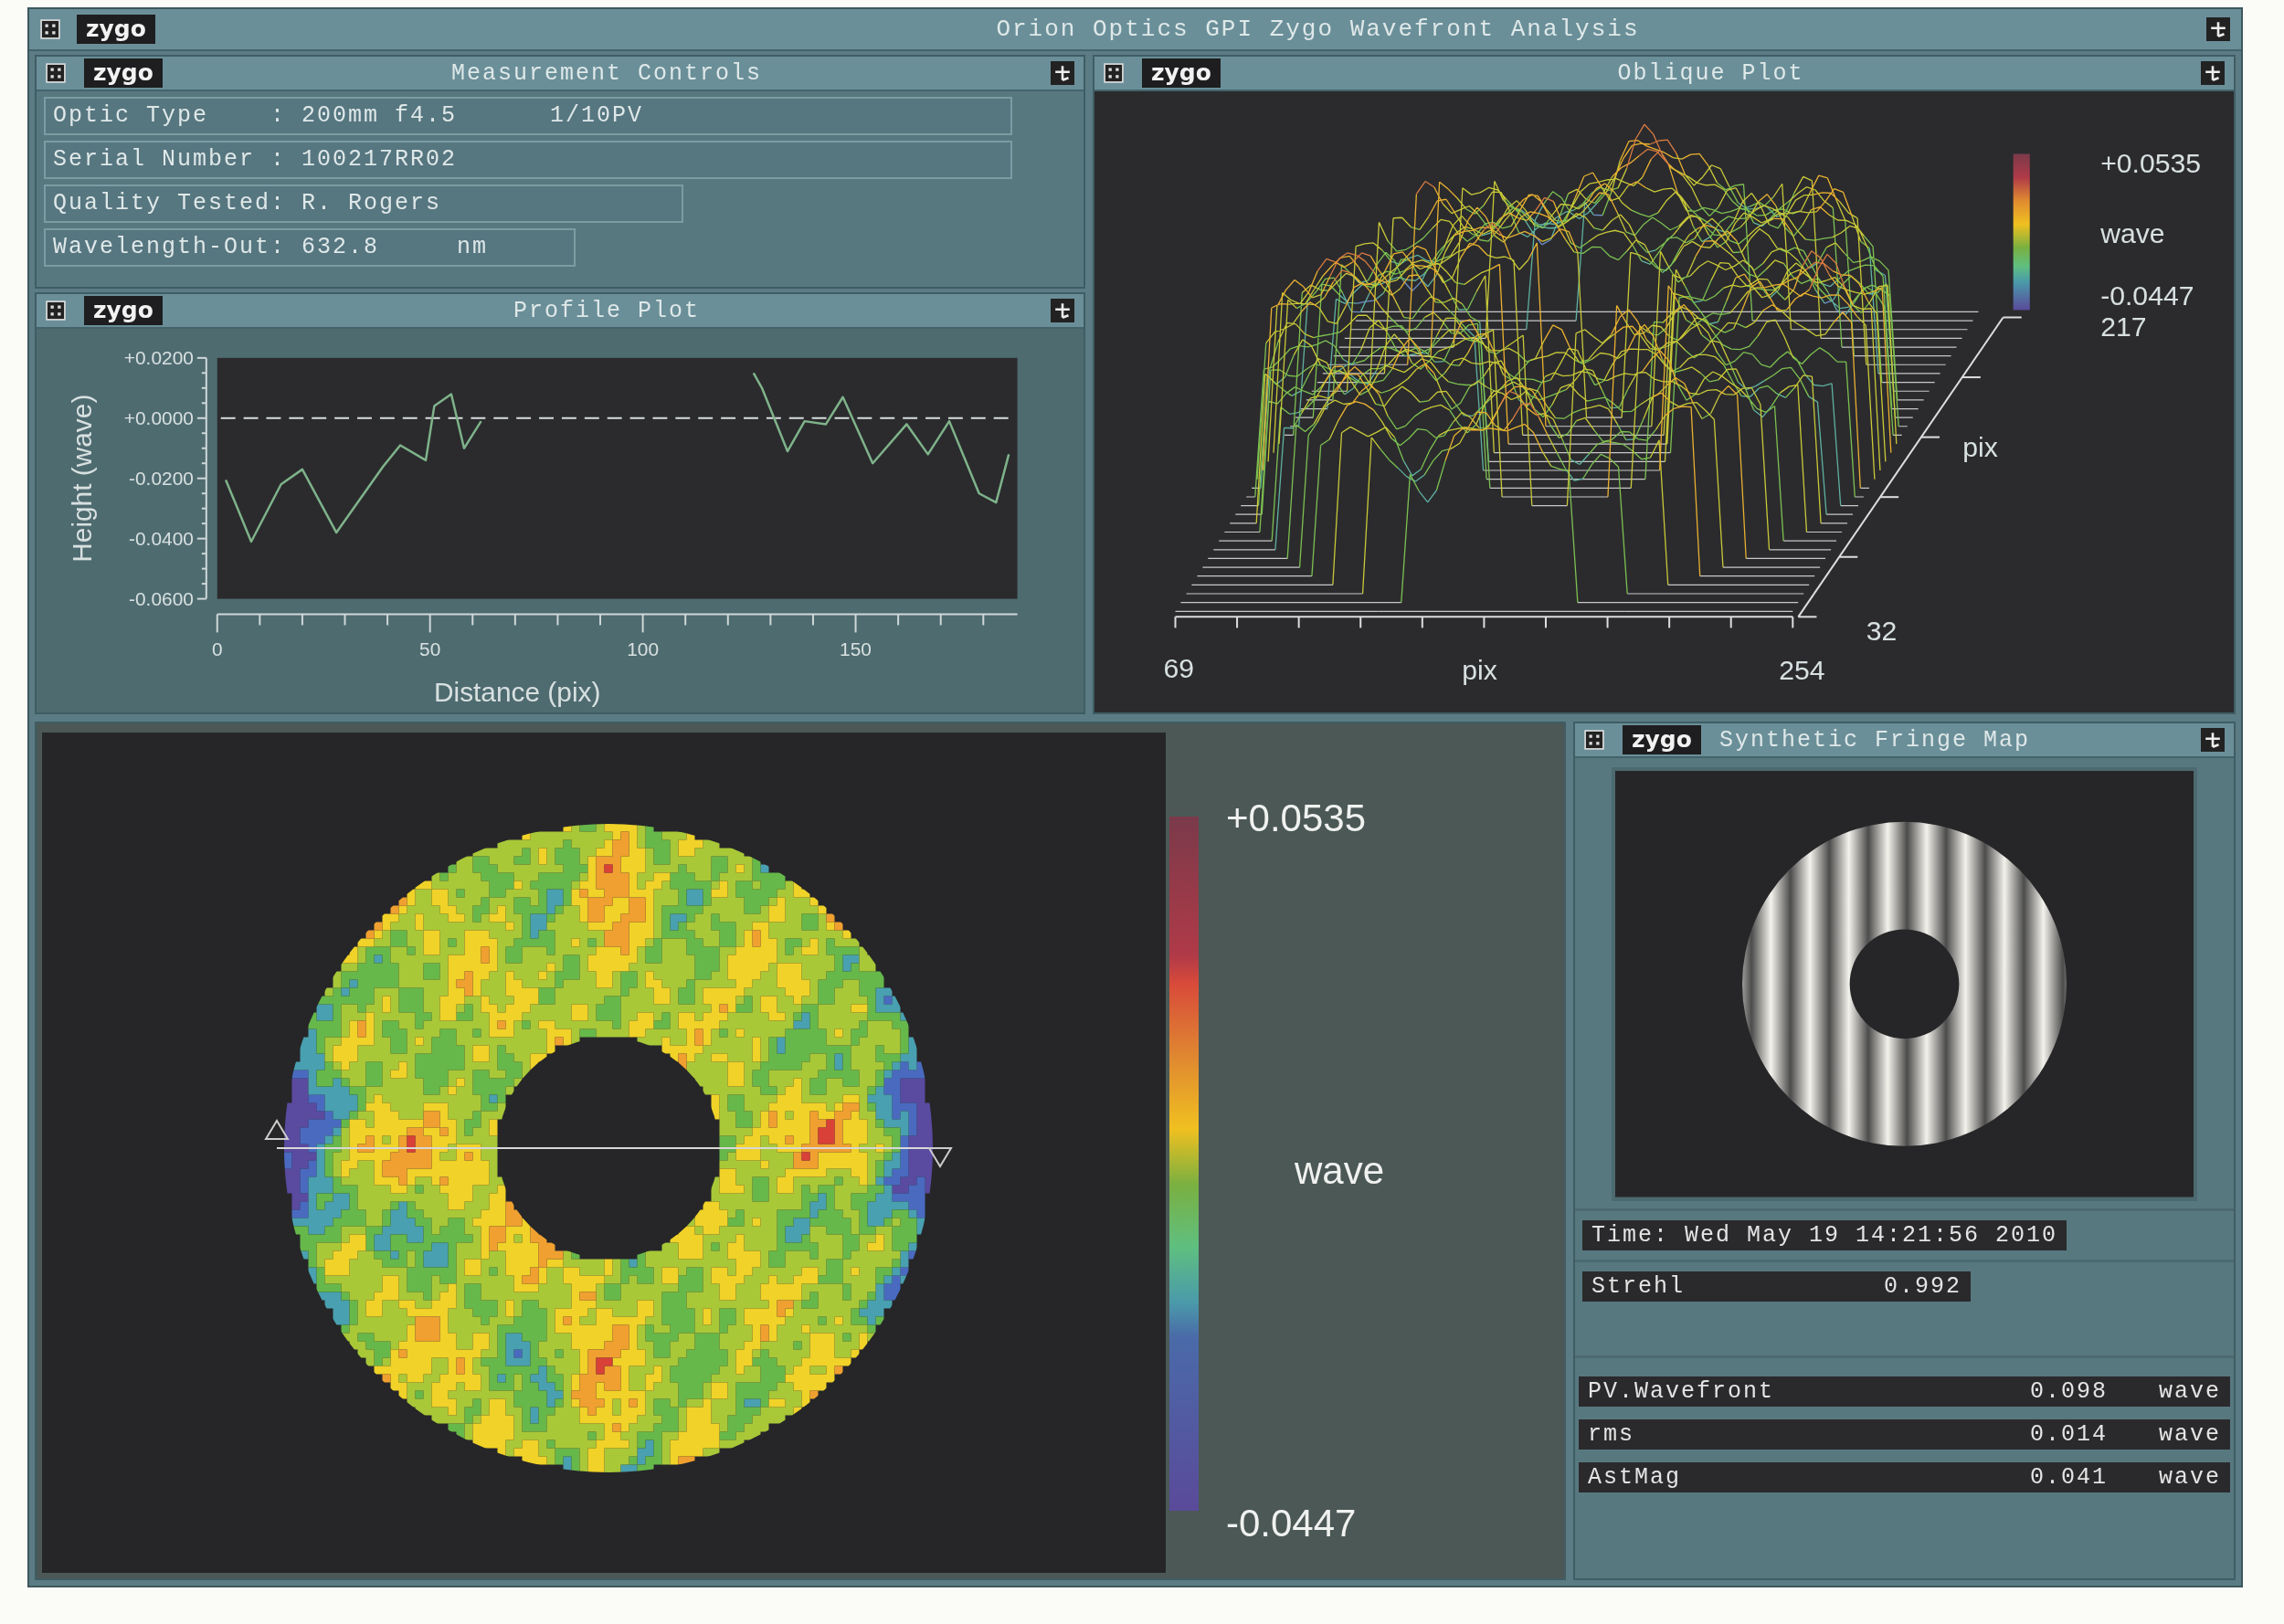 The image size is (2284, 1624). What do you see at coordinates (1479, 669) in the screenshot?
I see `x-axis-label: pix` at bounding box center [1479, 669].